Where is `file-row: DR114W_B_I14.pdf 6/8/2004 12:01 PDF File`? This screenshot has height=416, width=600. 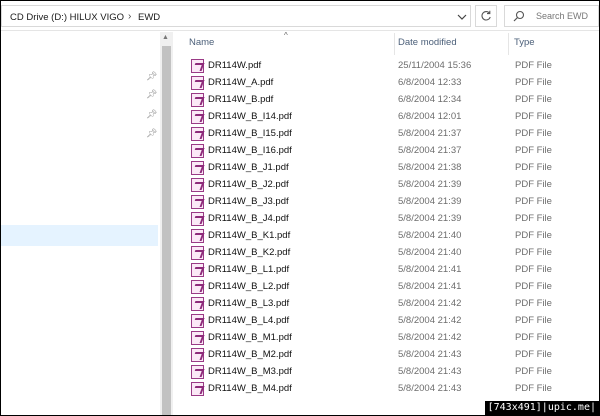
file-row: DR114W_B_I14.pdf 6/8/2004 12:01 PDF File is located at coordinates (386, 117).